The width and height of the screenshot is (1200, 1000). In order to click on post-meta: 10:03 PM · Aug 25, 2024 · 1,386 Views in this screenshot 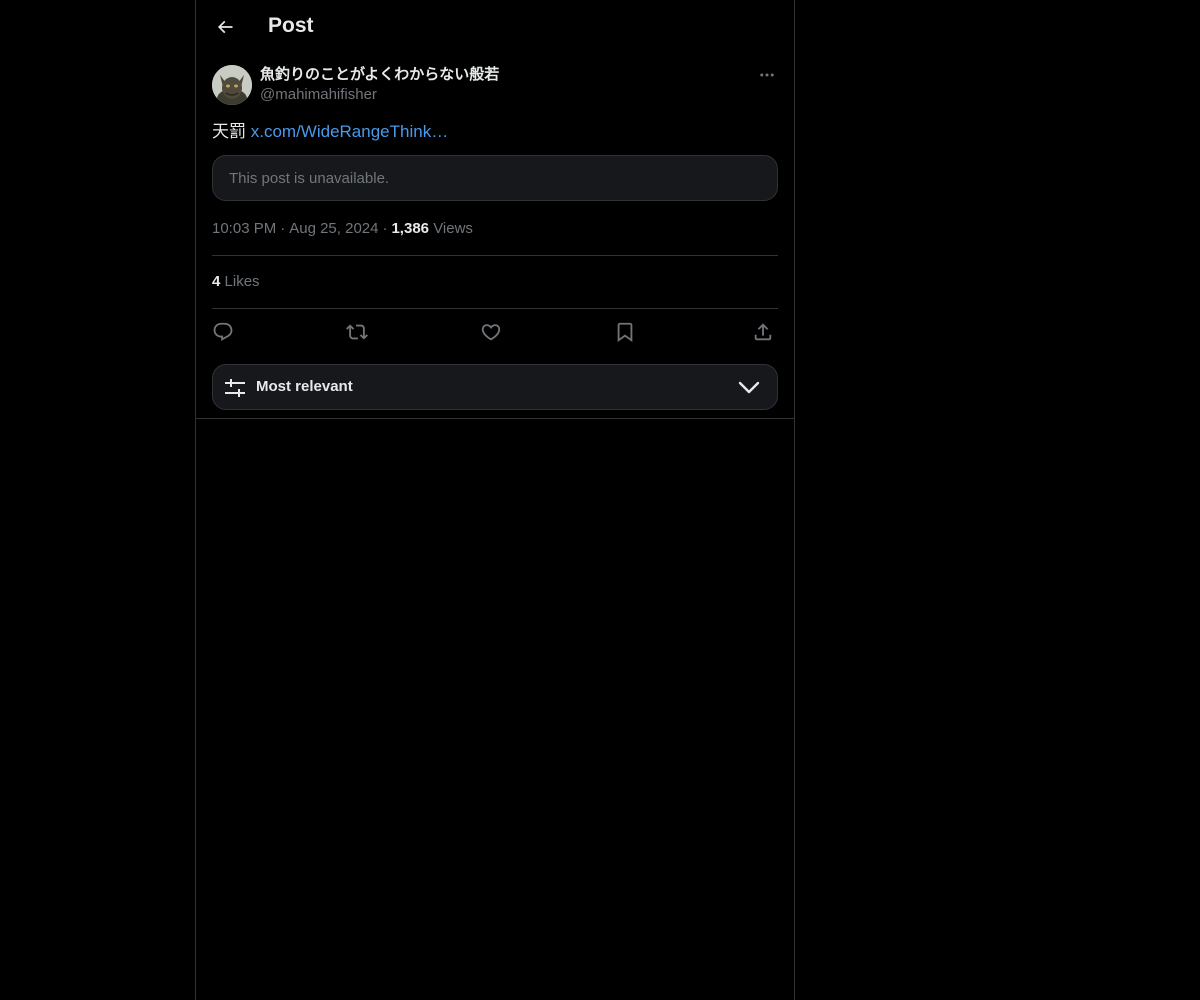, I will do `click(342, 229)`.